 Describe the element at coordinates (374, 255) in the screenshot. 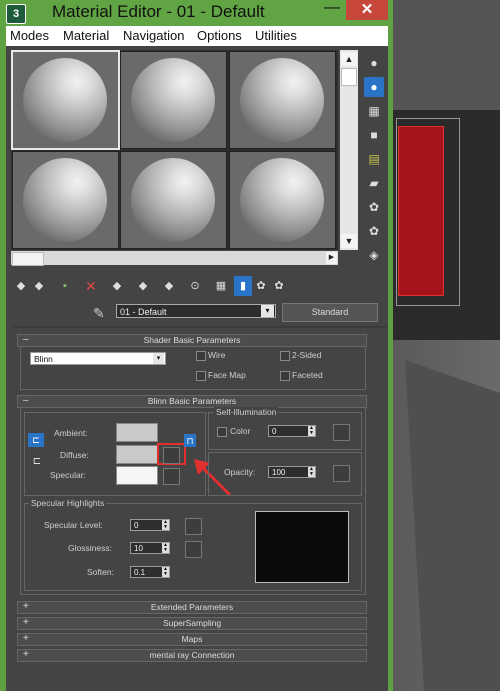

I see `material-map-navigator-icon: ◈` at that location.